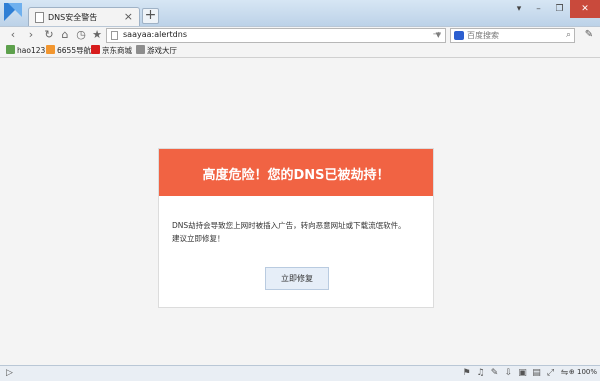 The image size is (600, 381). I want to click on alert-message-line: 建议立即修复！, so click(198, 238).